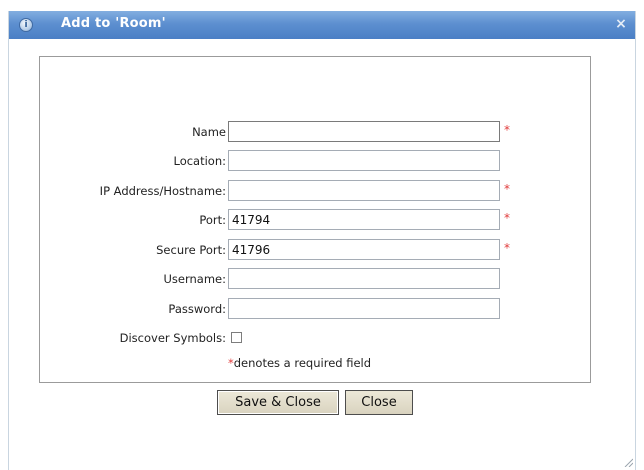 The height and width of the screenshot is (470, 644). Describe the element at coordinates (364, 249) in the screenshot. I see `secure-port-field` at that location.